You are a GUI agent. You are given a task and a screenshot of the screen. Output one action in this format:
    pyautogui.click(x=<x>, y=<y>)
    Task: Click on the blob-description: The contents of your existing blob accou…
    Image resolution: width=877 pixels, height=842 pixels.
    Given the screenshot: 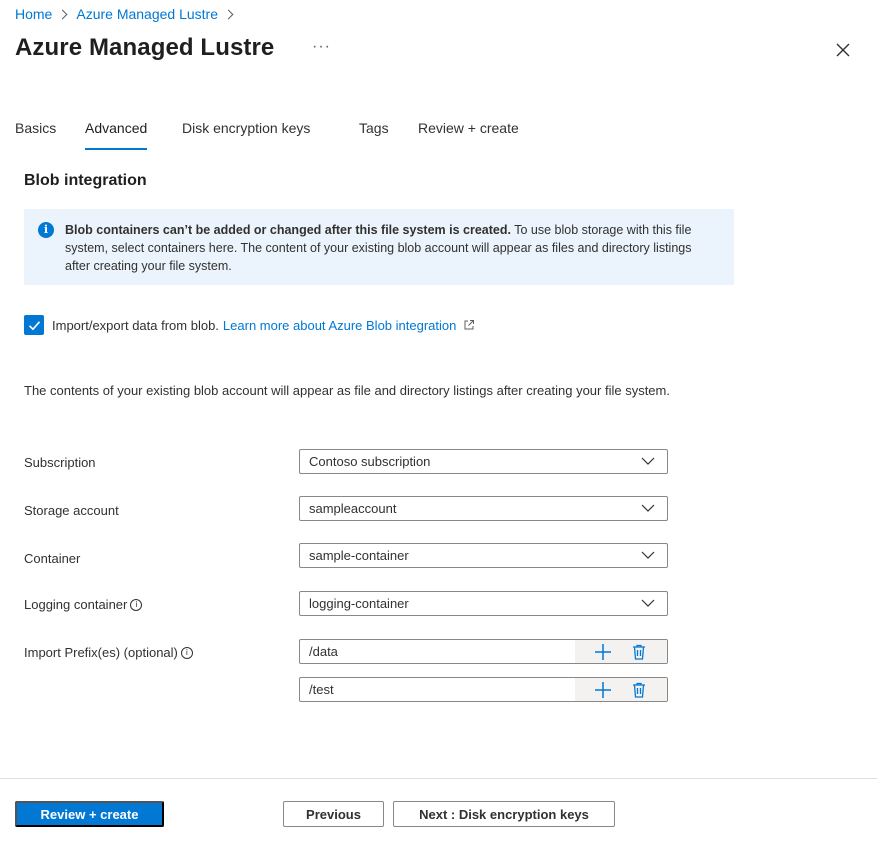 What is the action you would take?
    pyautogui.click(x=347, y=390)
    